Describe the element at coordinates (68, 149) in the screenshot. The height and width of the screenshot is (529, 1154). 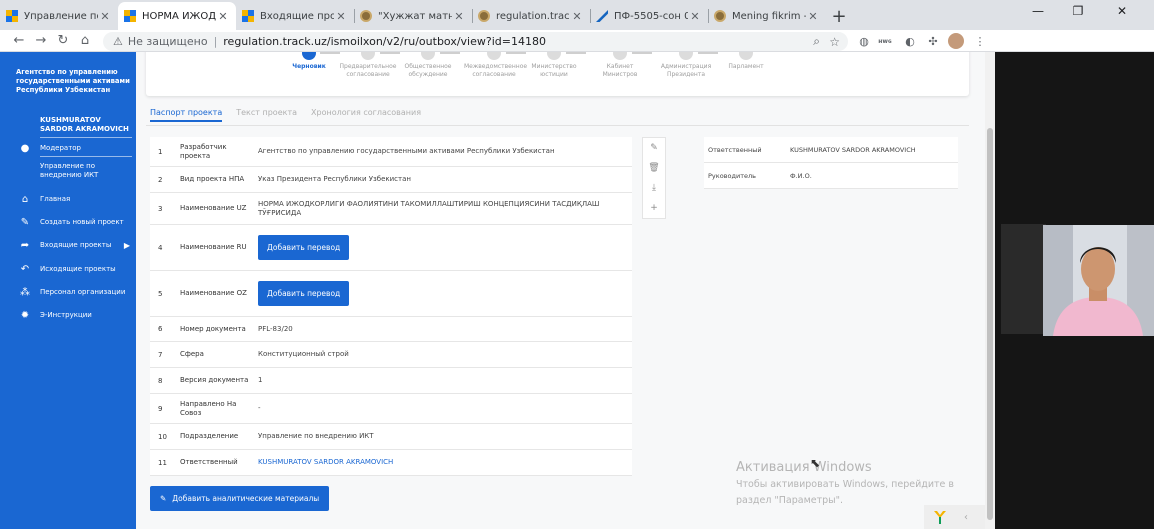
I see `sidebar-item-moderator: ● Модератор` at that location.